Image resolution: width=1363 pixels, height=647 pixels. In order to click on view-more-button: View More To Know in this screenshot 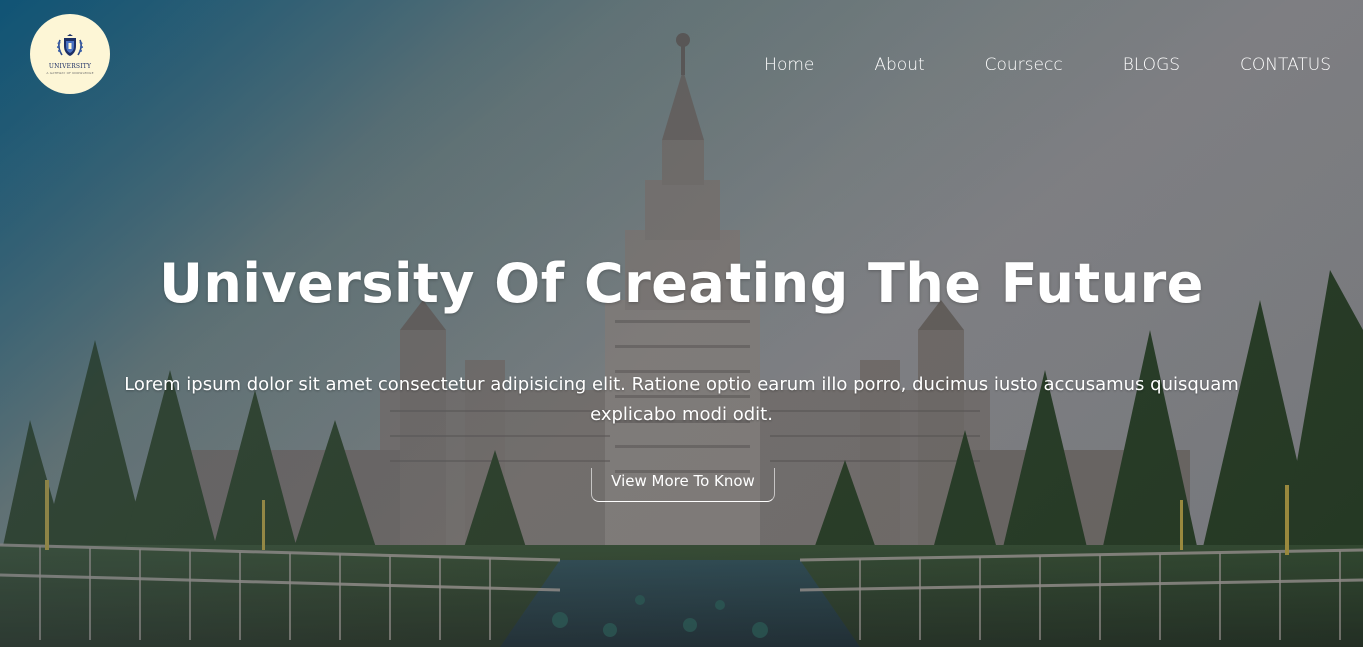, I will do `click(683, 485)`.